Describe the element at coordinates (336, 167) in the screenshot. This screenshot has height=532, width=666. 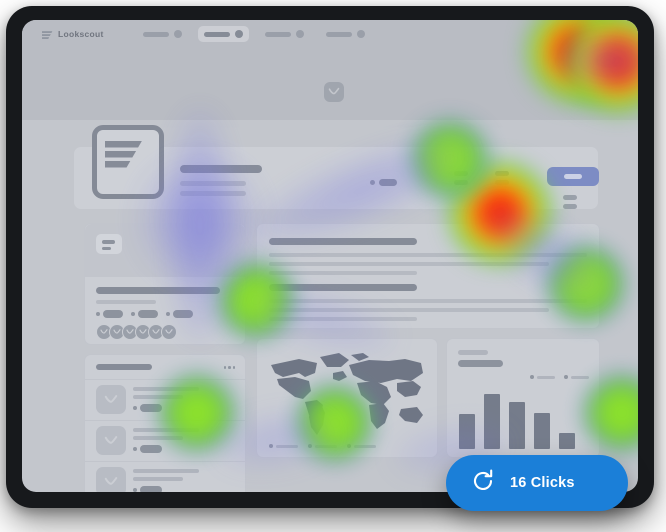
I see `profile-card` at that location.